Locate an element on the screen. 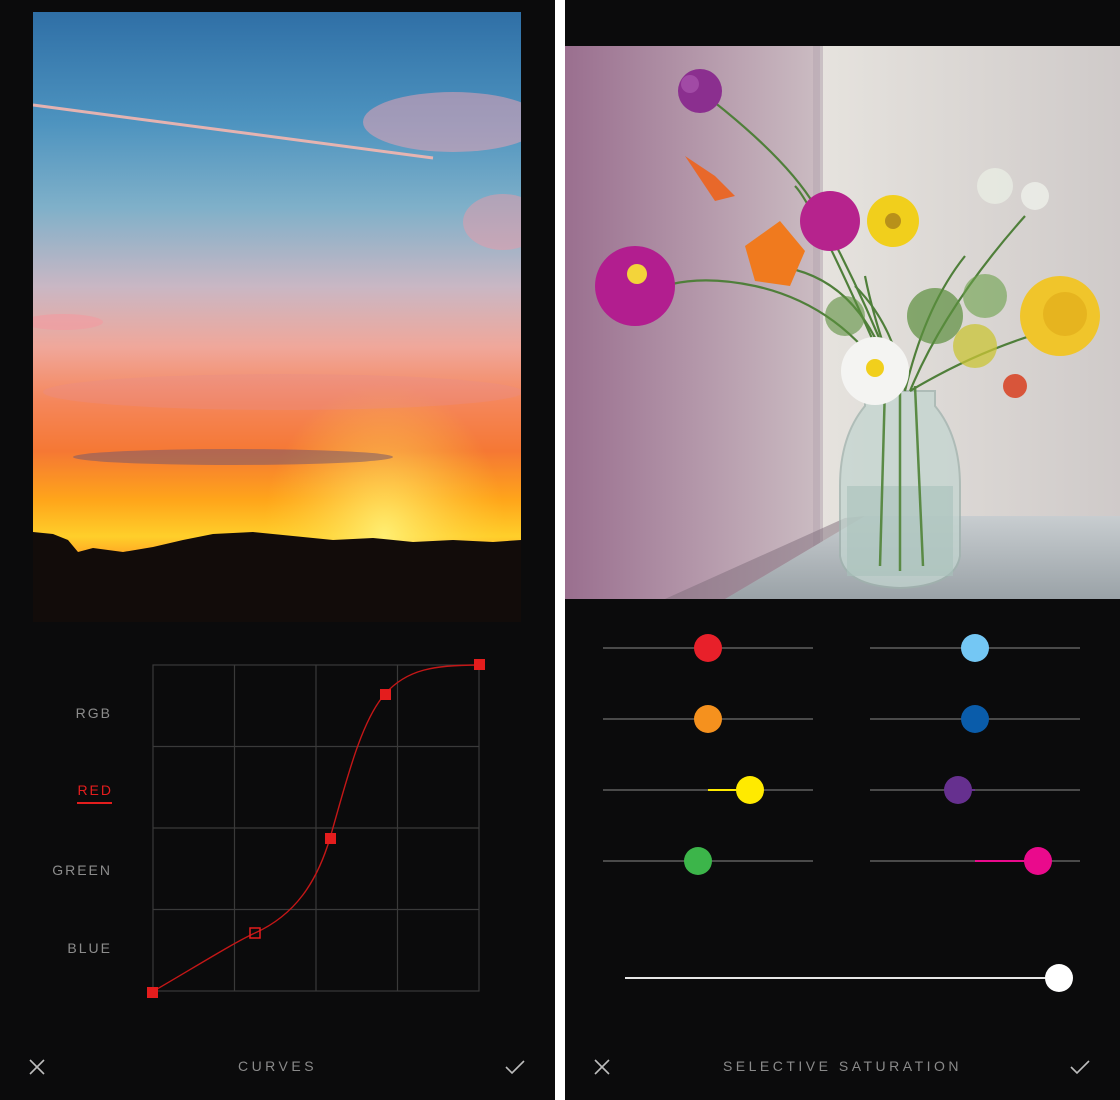 This screenshot has height=1100, width=1120. slider-knob-light-blue is located at coordinates (975, 648).